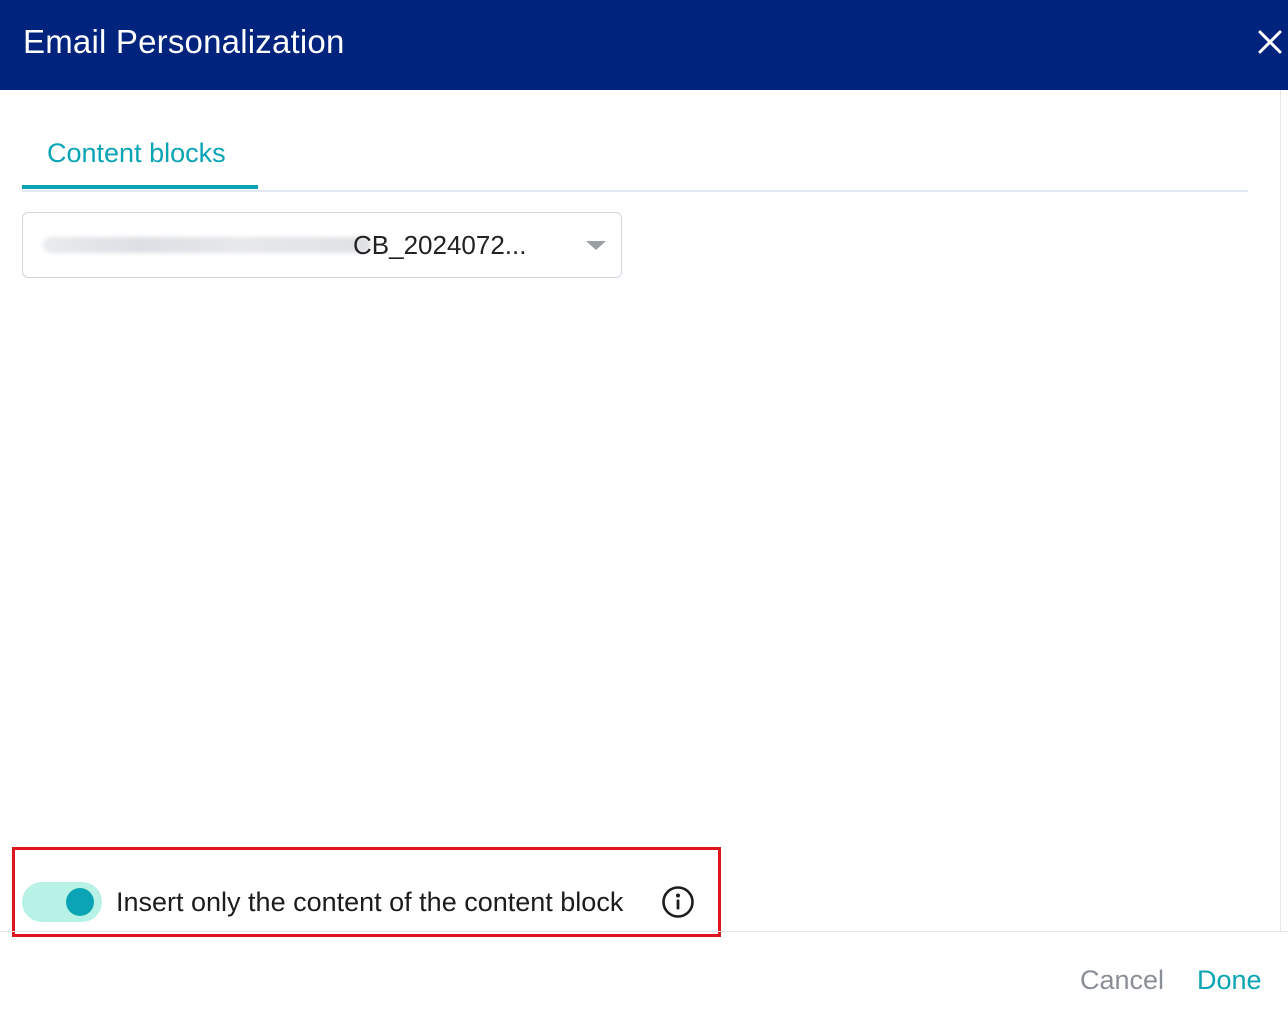 This screenshot has height=1020, width=1288. I want to click on dialog-header: Email Personalization, so click(644, 45).